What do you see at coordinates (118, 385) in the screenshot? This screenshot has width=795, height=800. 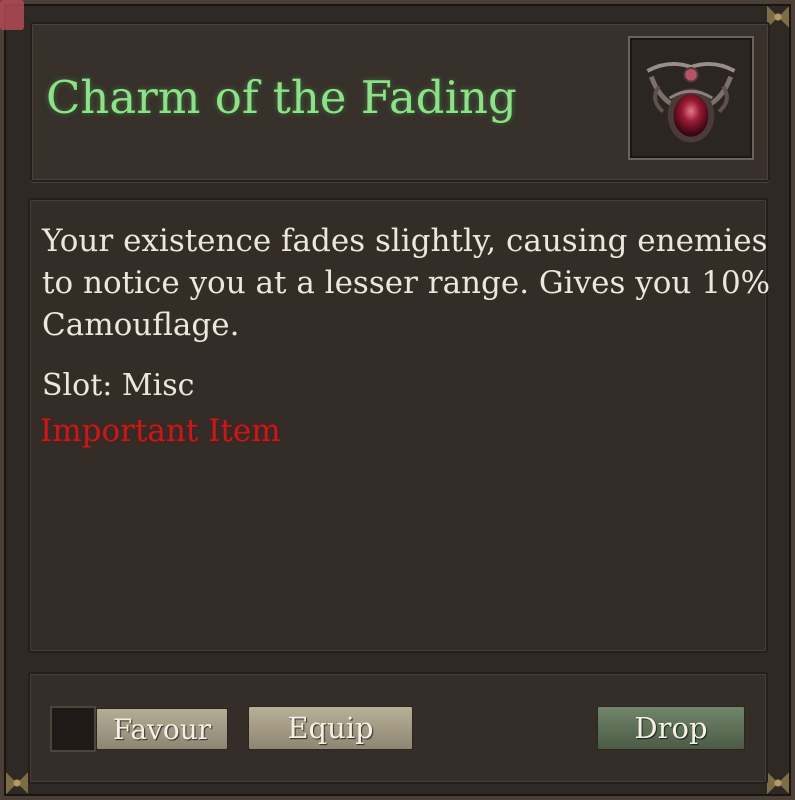 I see `item-slot: Slot: Misc` at bounding box center [118, 385].